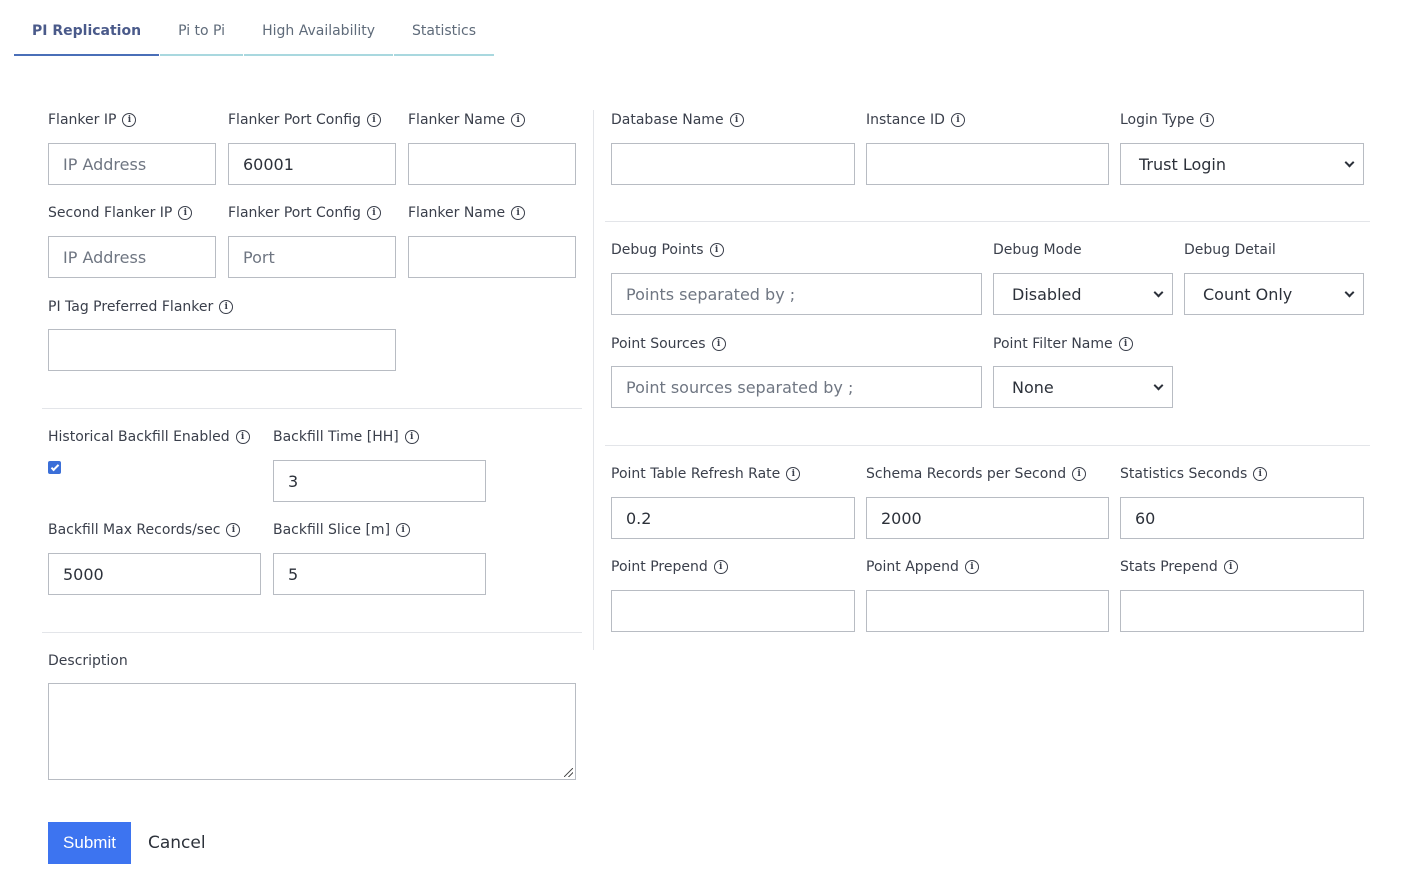  Describe the element at coordinates (667, 250) in the screenshot. I see `debug-points-label: Debug Points i` at that location.